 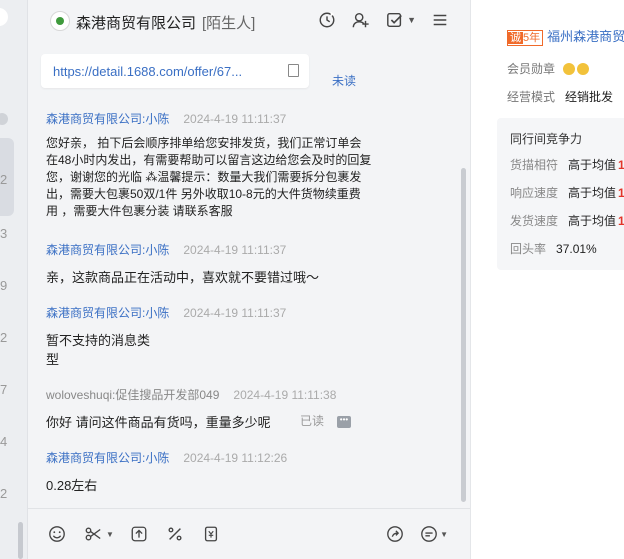 I want to click on shop-avatar, so click(x=60, y=21).